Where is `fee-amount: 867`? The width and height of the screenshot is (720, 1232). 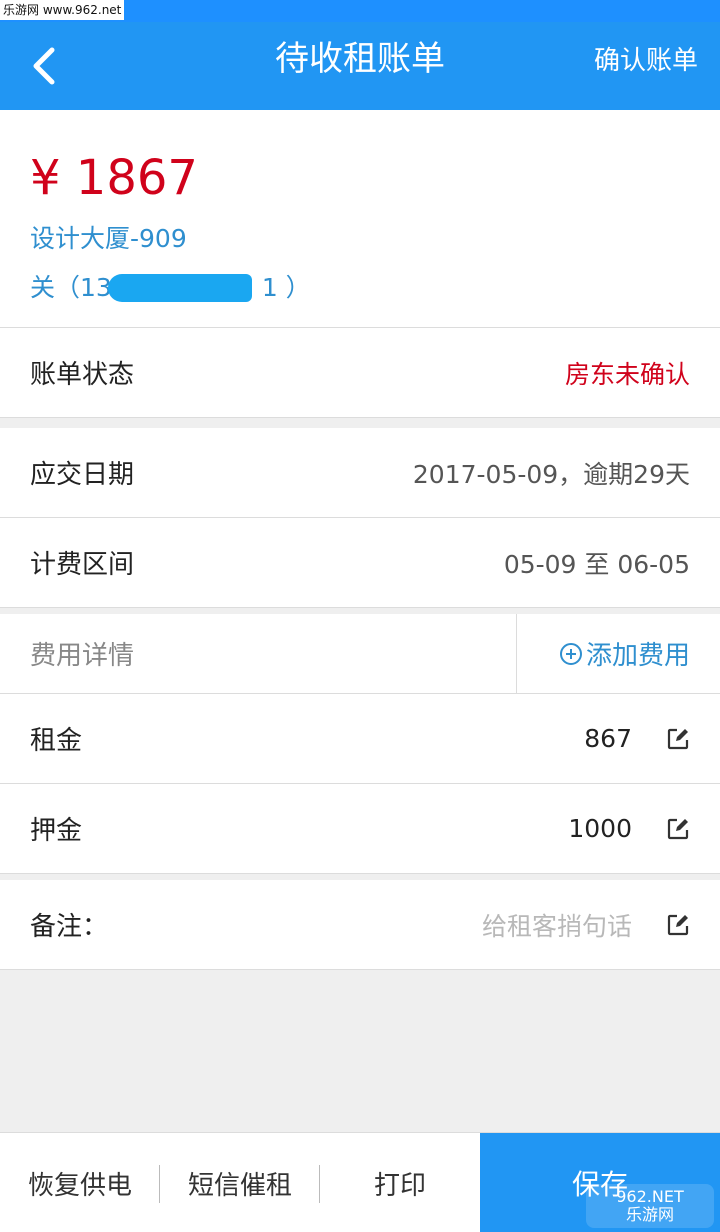
fee-amount: 867 is located at coordinates (608, 738).